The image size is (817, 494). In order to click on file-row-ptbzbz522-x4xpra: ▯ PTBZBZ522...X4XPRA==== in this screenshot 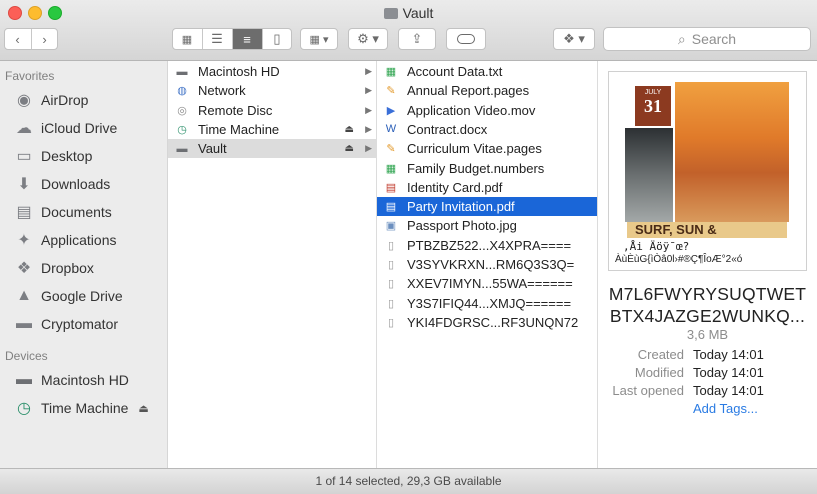, I will do `click(487, 245)`.